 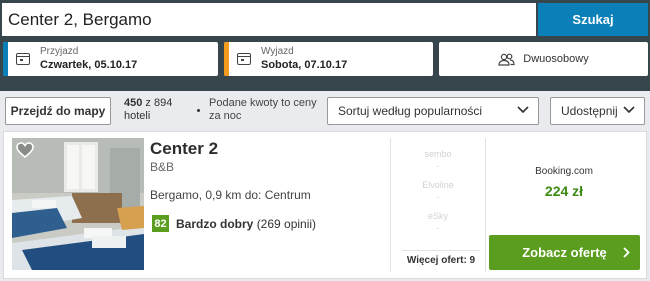 I want to click on chevron-right-icon, so click(x=626, y=252).